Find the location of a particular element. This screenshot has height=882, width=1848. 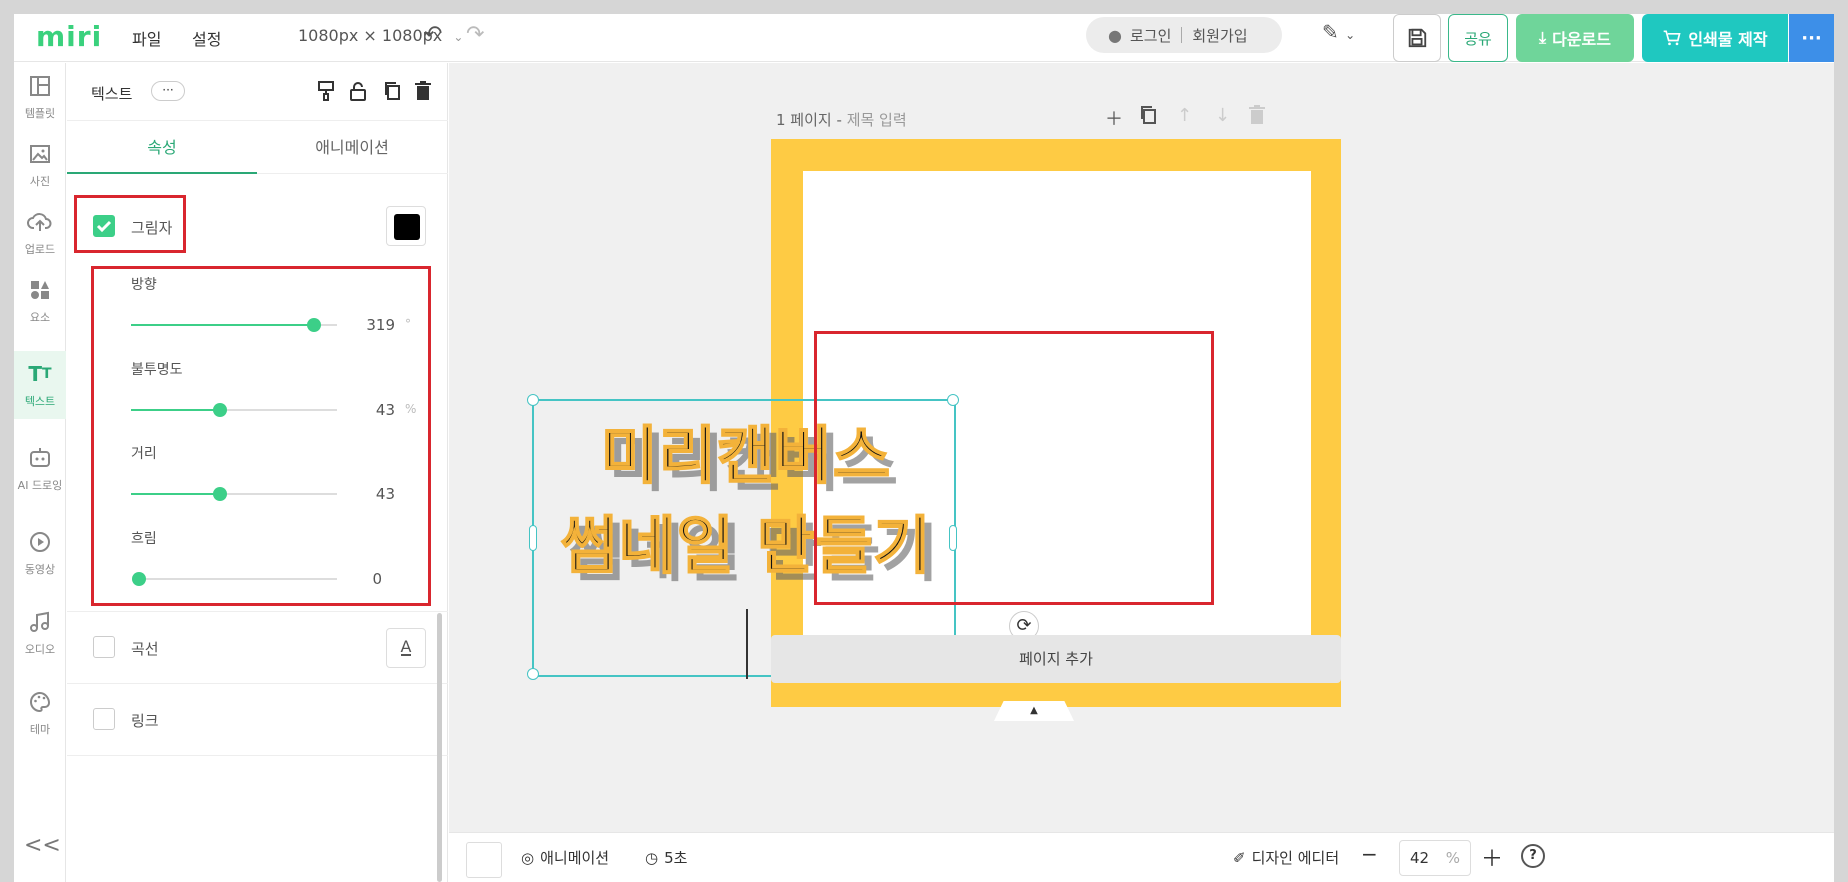

signup-link: 회원가입 is located at coordinates (1219, 35).